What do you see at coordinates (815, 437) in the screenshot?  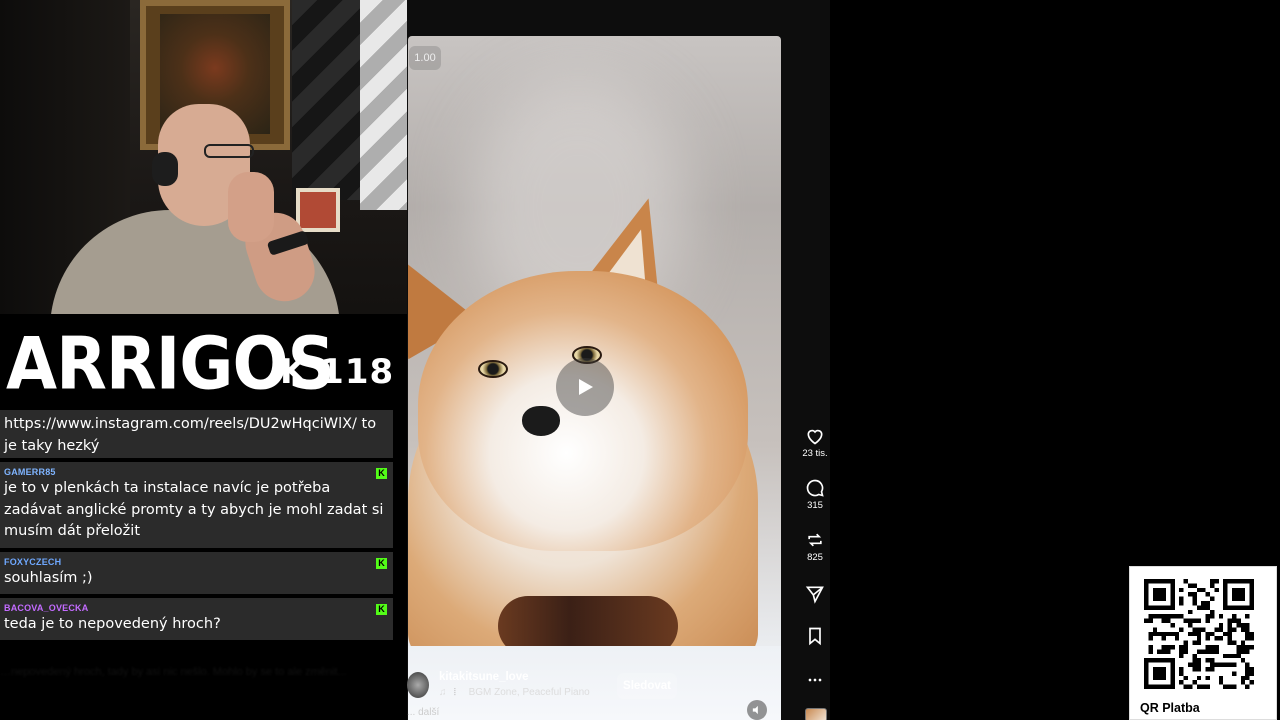 I see `heart-icon` at bounding box center [815, 437].